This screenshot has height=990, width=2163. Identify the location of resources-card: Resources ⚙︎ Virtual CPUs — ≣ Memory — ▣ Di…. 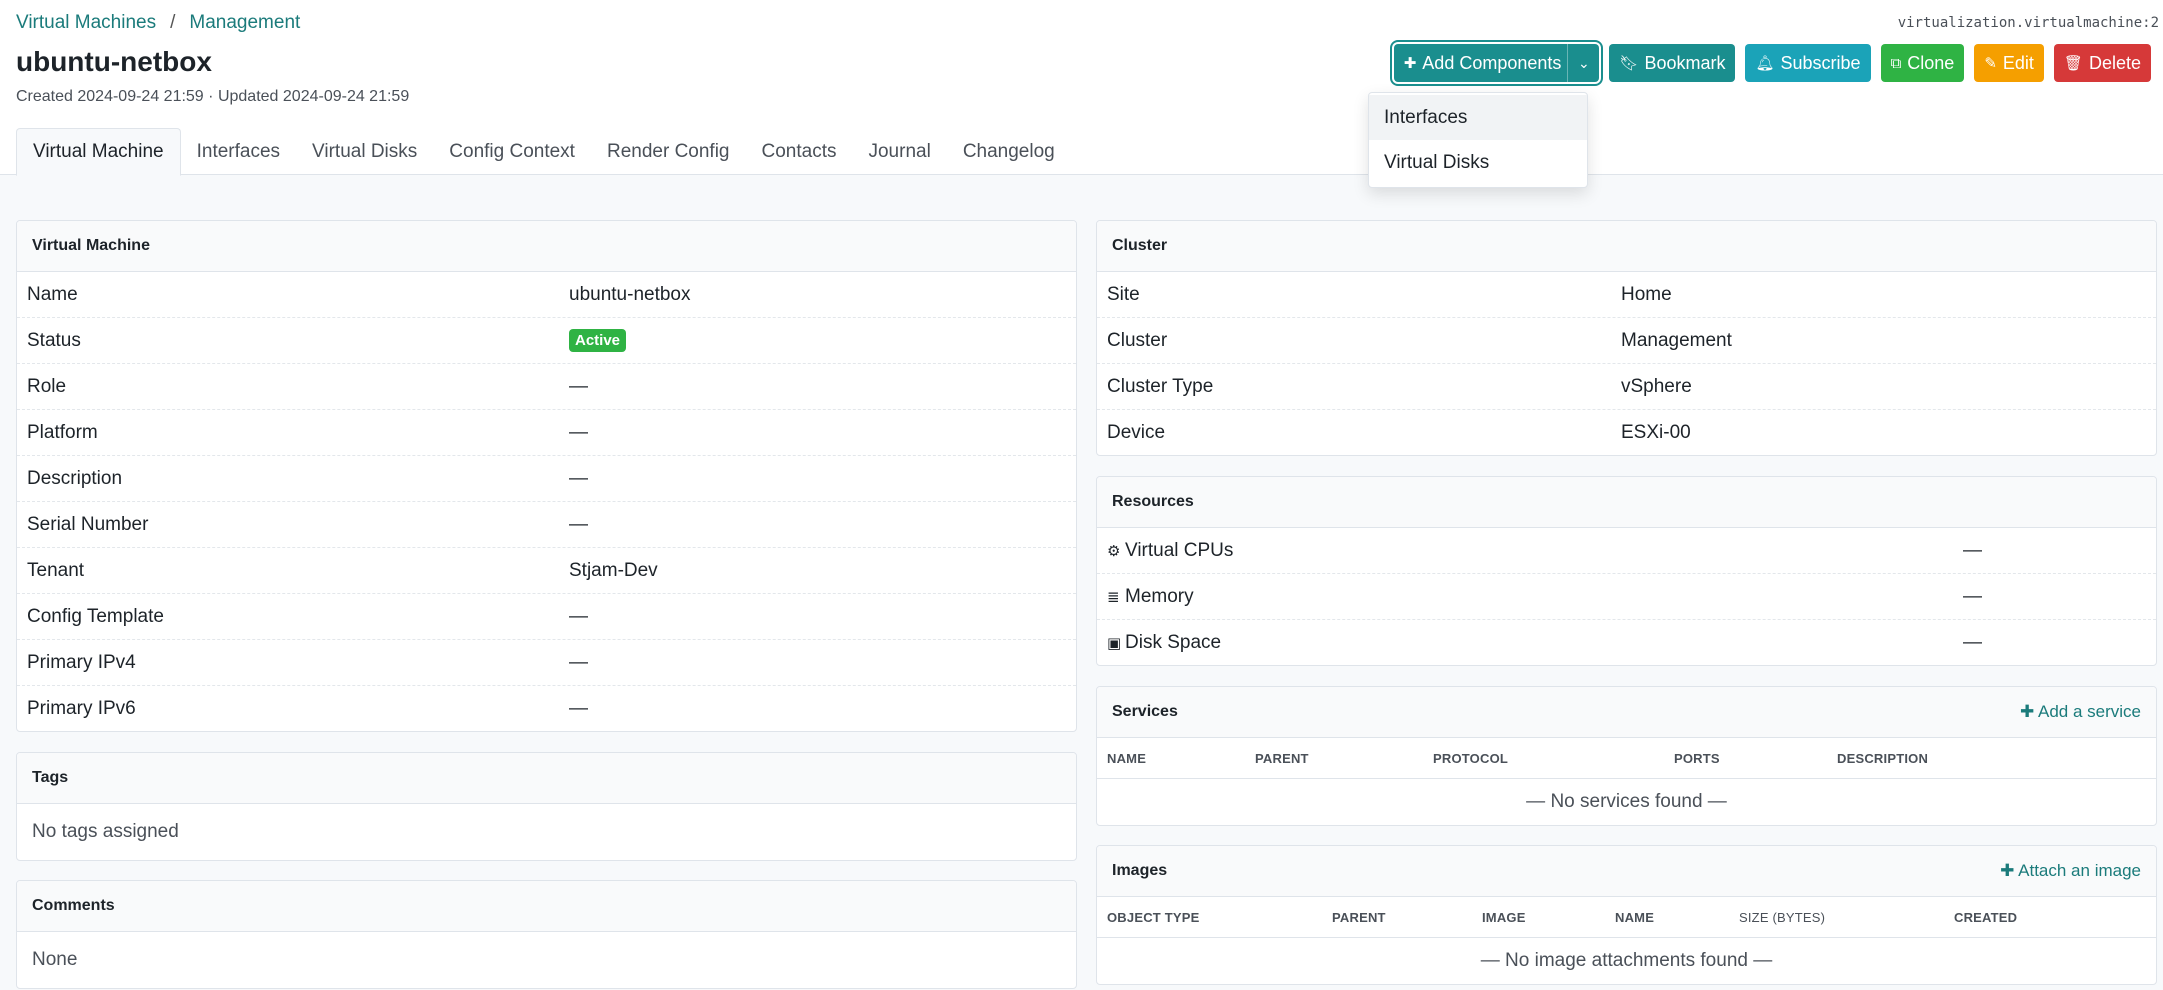
(1626, 571).